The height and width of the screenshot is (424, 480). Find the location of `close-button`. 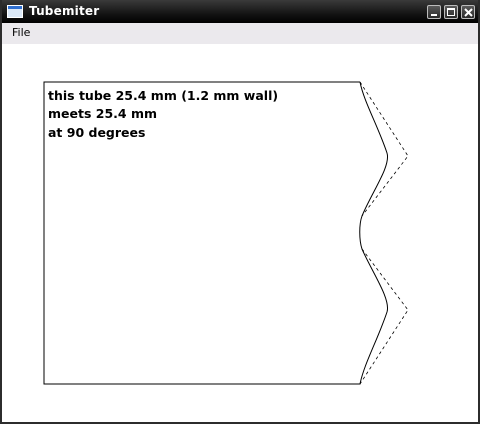

close-button is located at coordinates (468, 12).